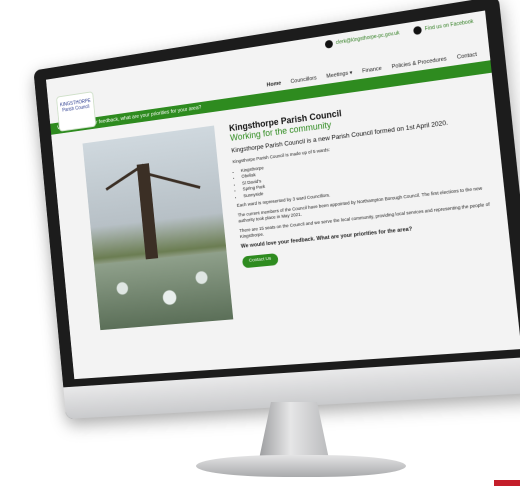  I want to click on monitor-stand-base, so click(301, 466).